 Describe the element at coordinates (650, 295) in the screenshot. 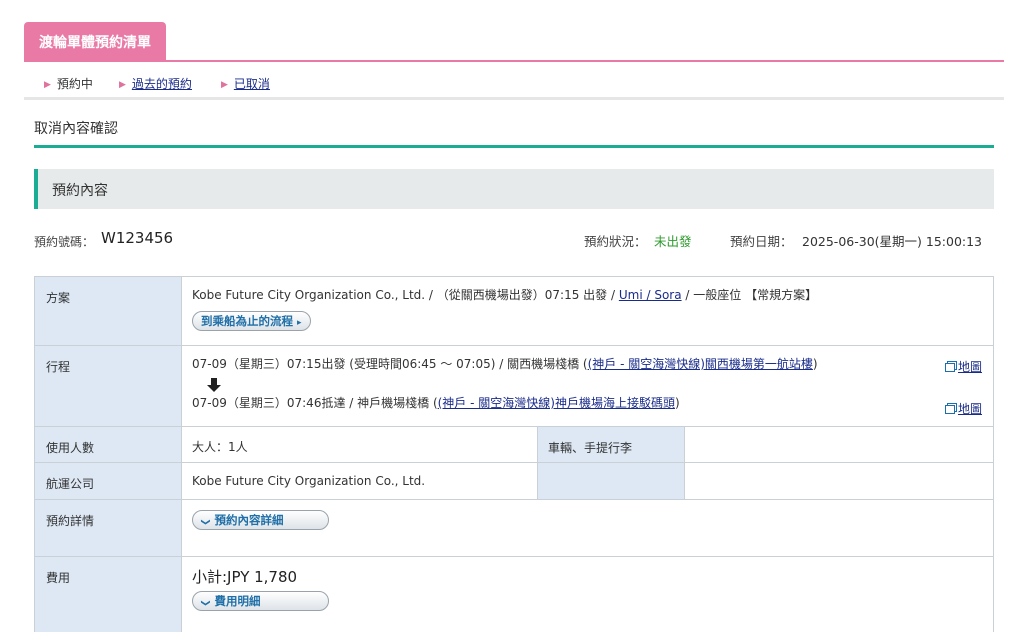

I see `ship-link: Umi / Sora` at that location.